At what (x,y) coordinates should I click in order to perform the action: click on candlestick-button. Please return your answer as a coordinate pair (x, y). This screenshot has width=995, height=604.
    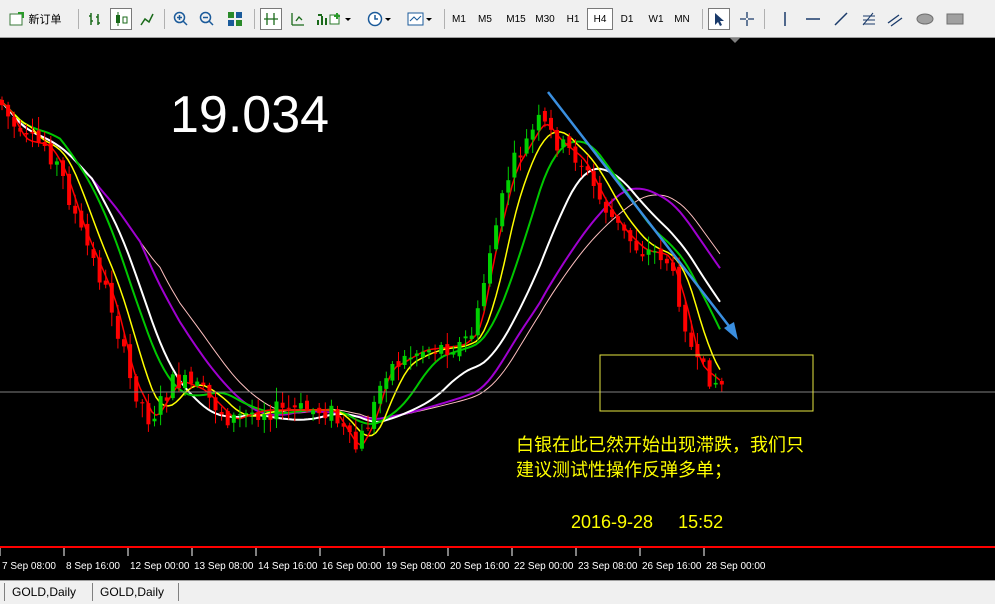
    Looking at the image, I should click on (121, 19).